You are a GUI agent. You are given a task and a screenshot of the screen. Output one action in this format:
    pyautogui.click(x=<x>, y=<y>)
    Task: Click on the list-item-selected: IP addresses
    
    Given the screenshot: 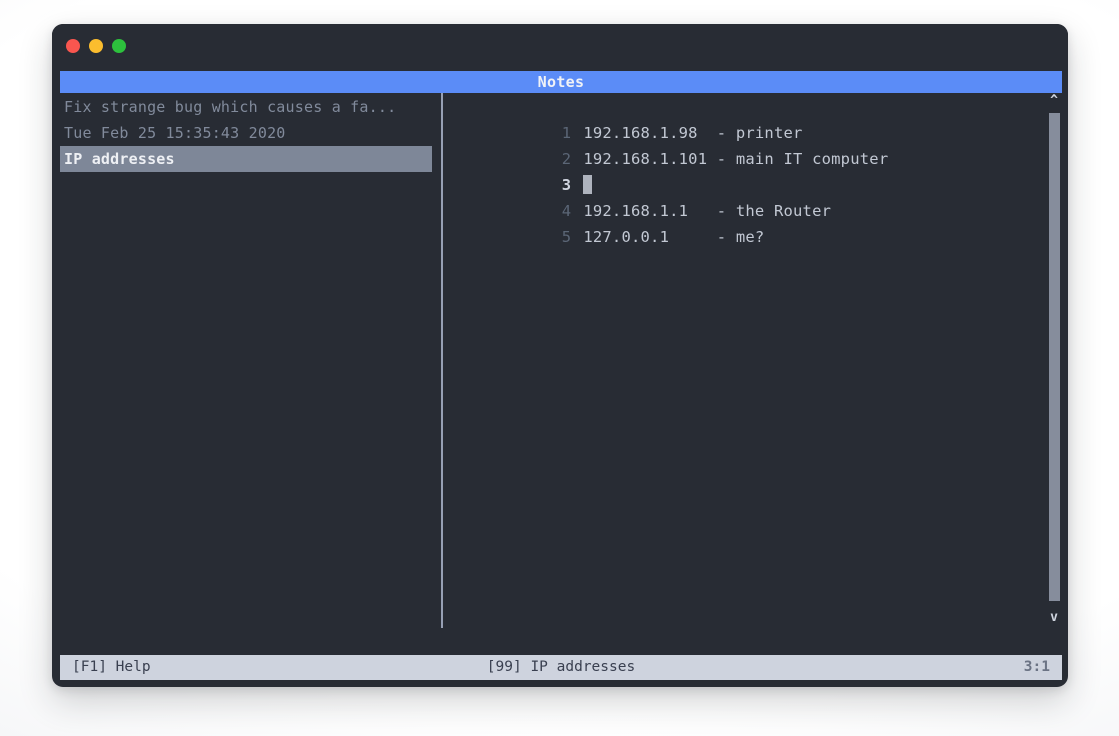 What is the action you would take?
    pyautogui.click(x=246, y=159)
    